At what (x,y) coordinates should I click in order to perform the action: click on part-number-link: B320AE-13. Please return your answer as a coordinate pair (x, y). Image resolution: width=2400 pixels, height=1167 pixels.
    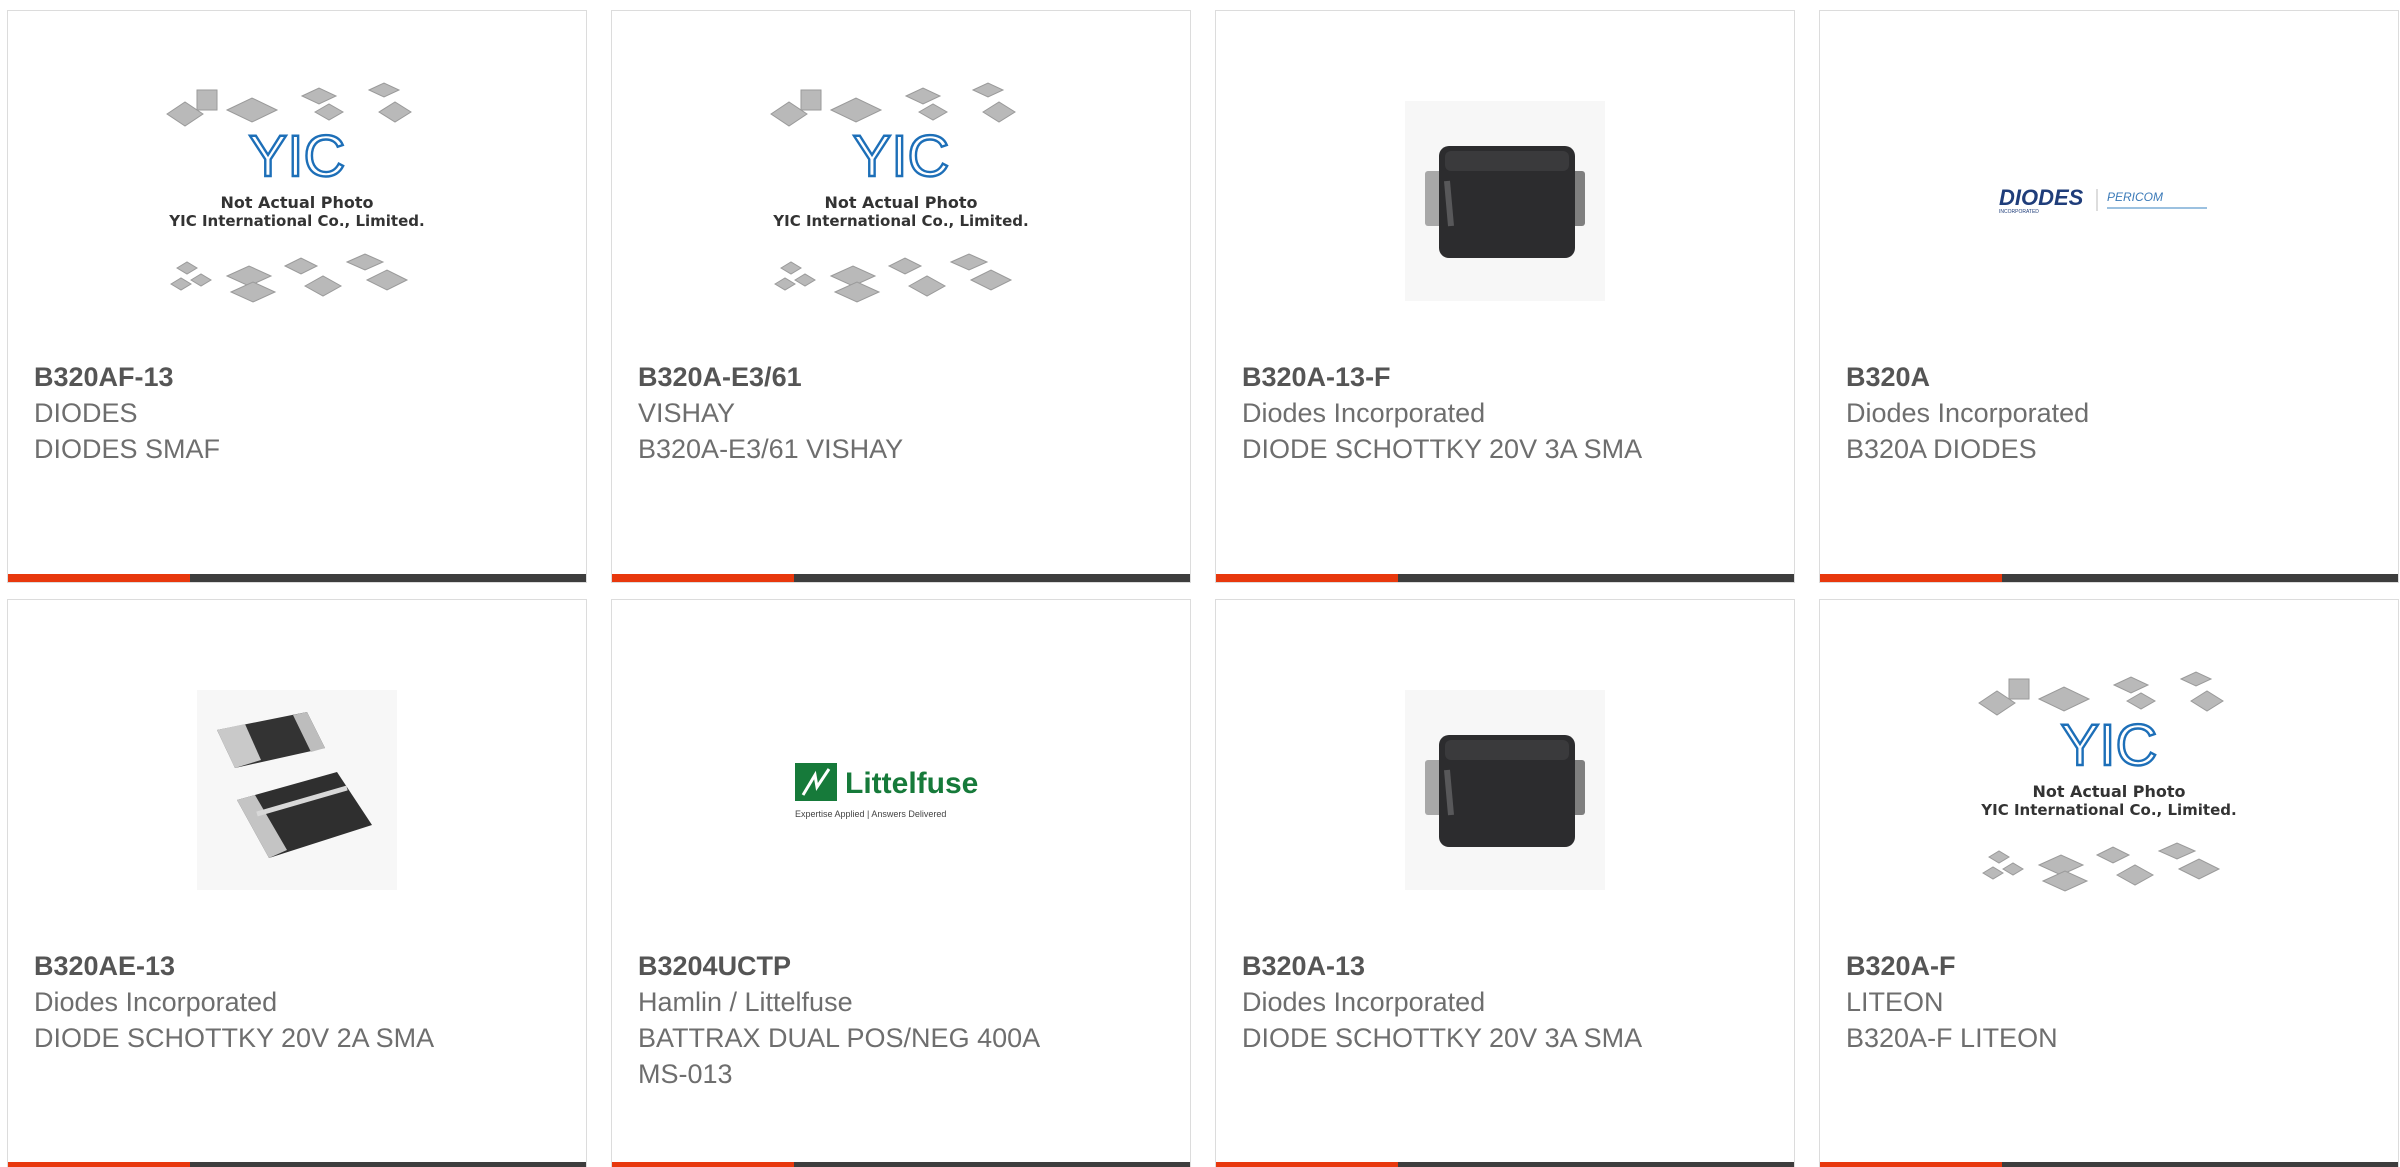
    Looking at the image, I should click on (297, 966).